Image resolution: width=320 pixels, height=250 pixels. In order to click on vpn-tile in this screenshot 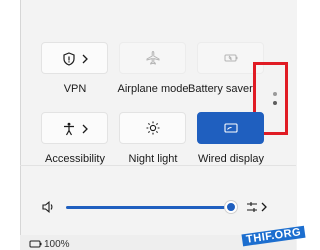, I will do `click(74, 58)`.